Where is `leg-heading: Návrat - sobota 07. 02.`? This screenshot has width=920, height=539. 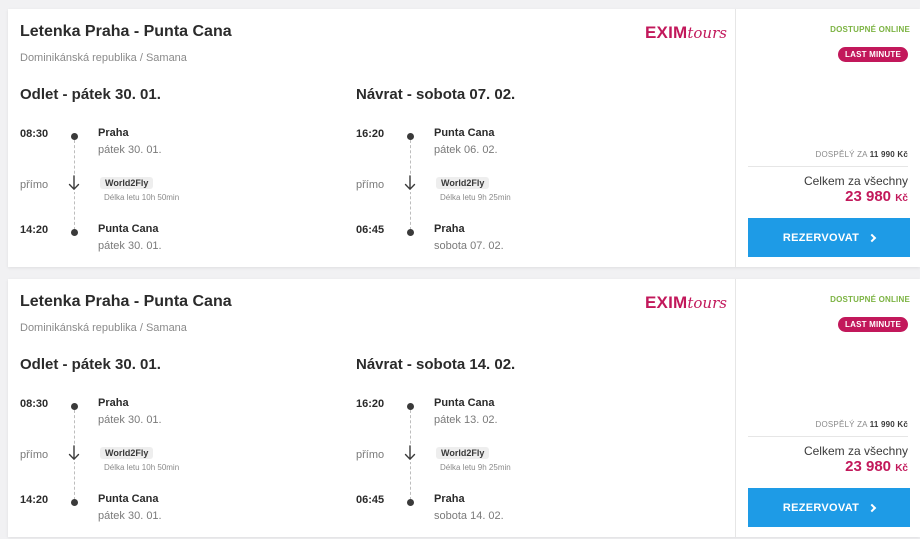 leg-heading: Návrat - sobota 07. 02. is located at coordinates (436, 94).